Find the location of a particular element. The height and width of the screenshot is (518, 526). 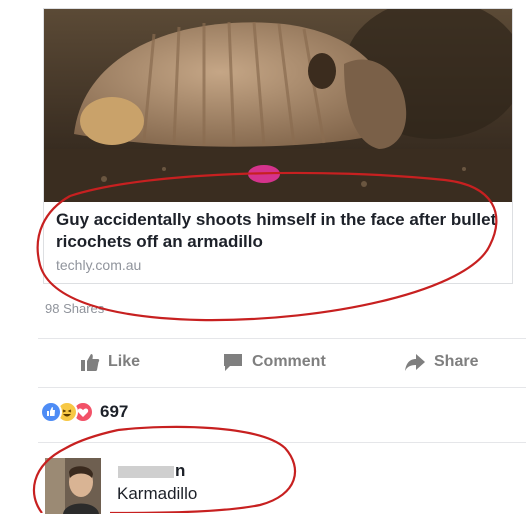

comment-icon is located at coordinates (233, 362).